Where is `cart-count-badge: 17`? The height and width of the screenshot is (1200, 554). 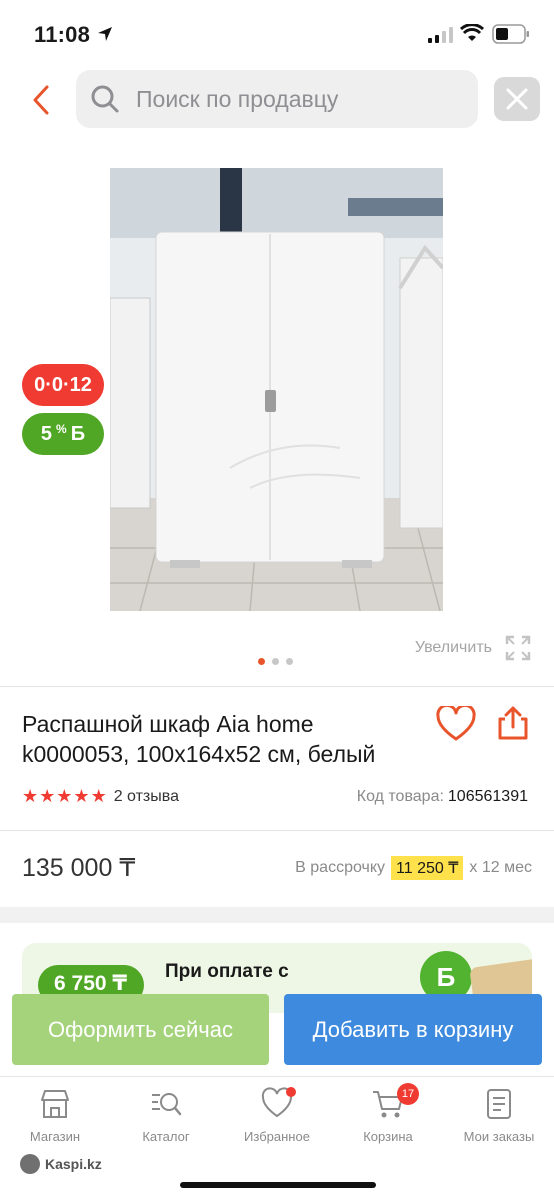
cart-count-badge: 17 is located at coordinates (408, 1094).